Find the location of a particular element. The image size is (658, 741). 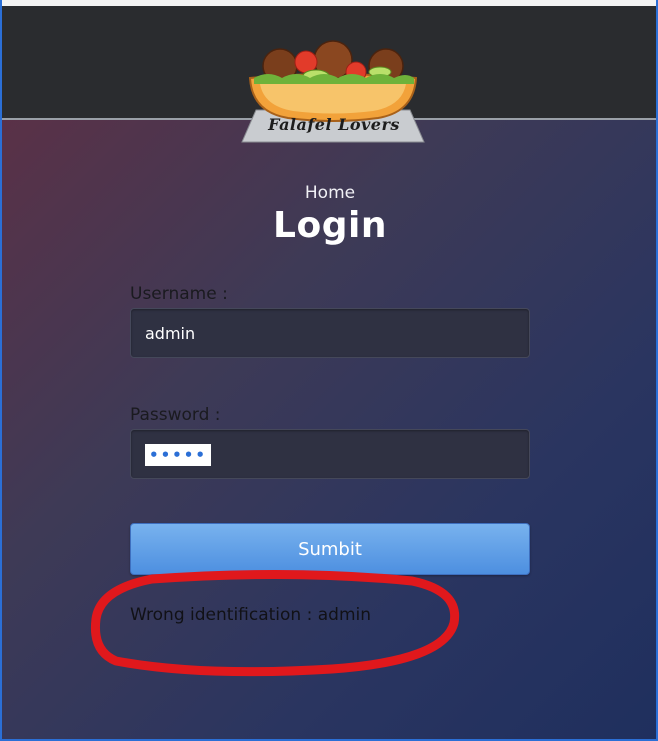

username-field-container is located at coordinates (330, 333).